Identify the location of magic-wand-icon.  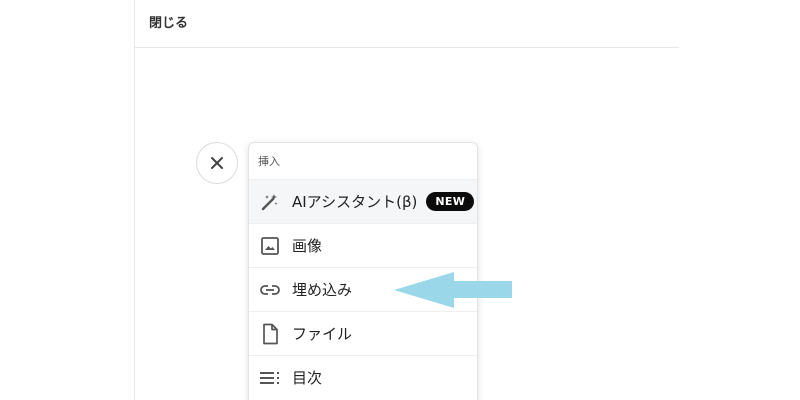
(270, 202).